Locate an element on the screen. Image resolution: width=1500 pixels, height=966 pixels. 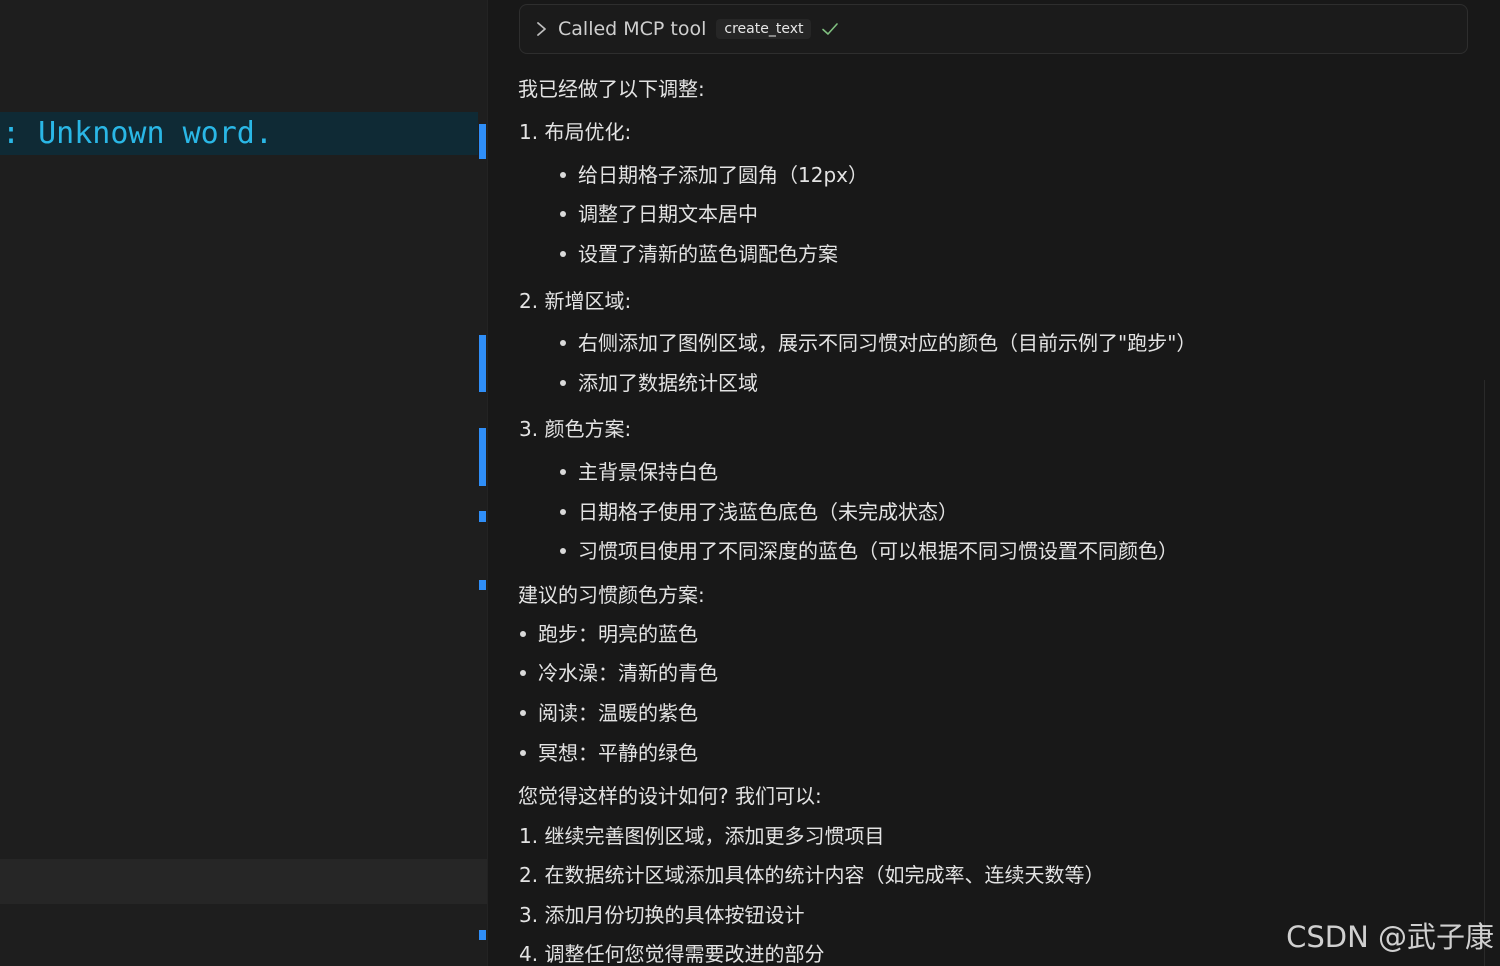
list-item-text: 调整了日期文本居中 is located at coordinates (668, 214).